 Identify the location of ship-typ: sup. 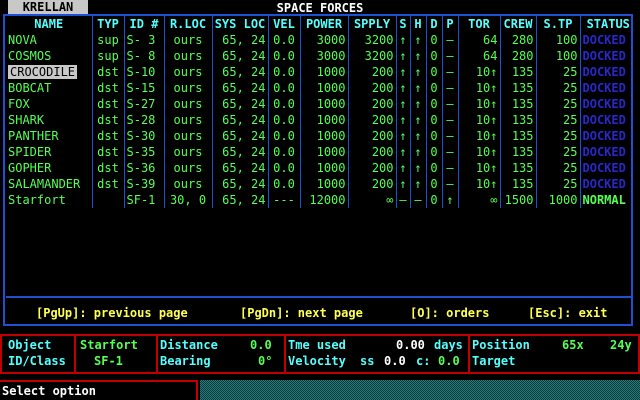
(107, 56).